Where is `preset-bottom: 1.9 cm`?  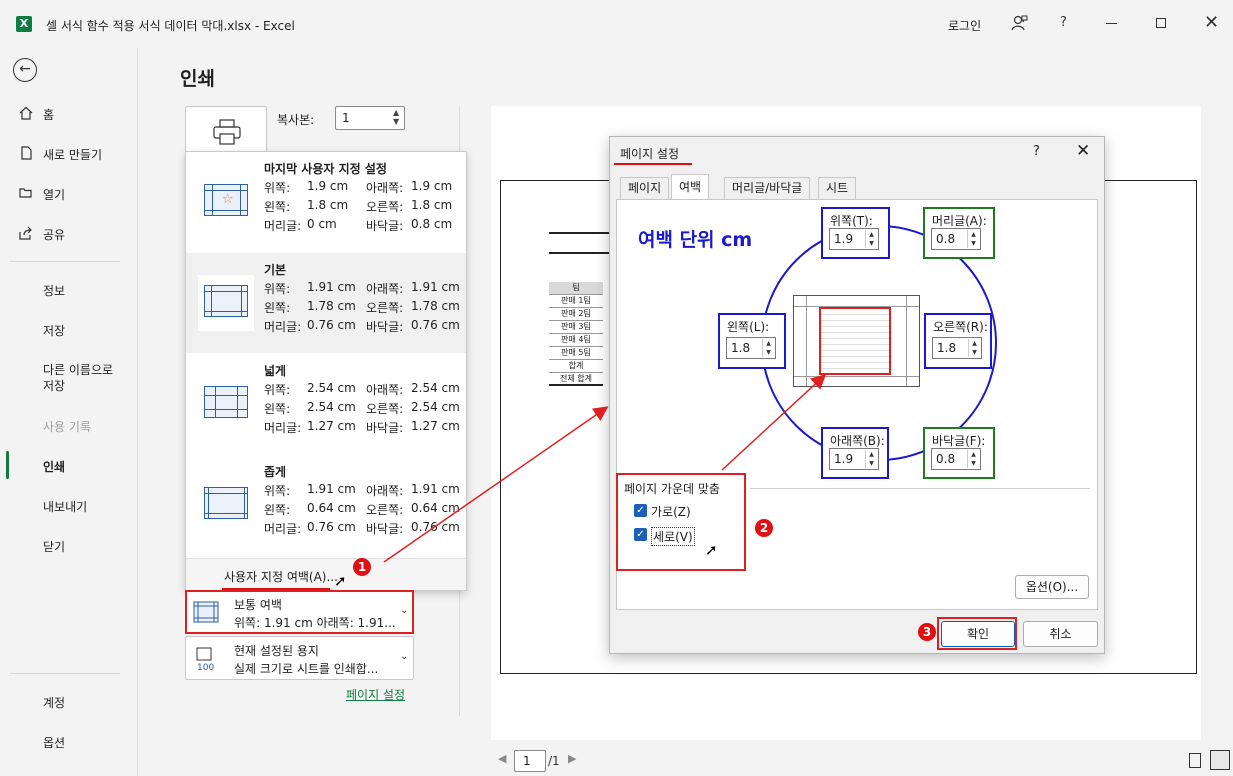 preset-bottom: 1.9 cm is located at coordinates (432, 186).